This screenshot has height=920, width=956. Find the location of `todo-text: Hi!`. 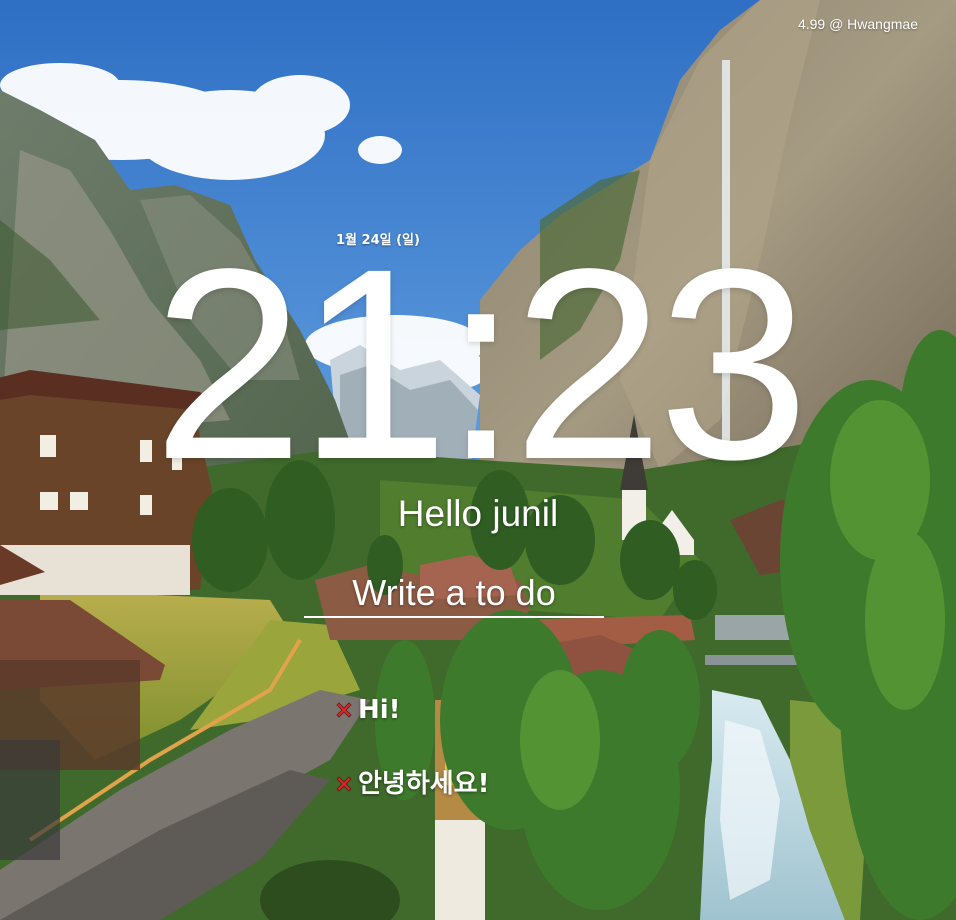

todo-text: Hi! is located at coordinates (379, 710).